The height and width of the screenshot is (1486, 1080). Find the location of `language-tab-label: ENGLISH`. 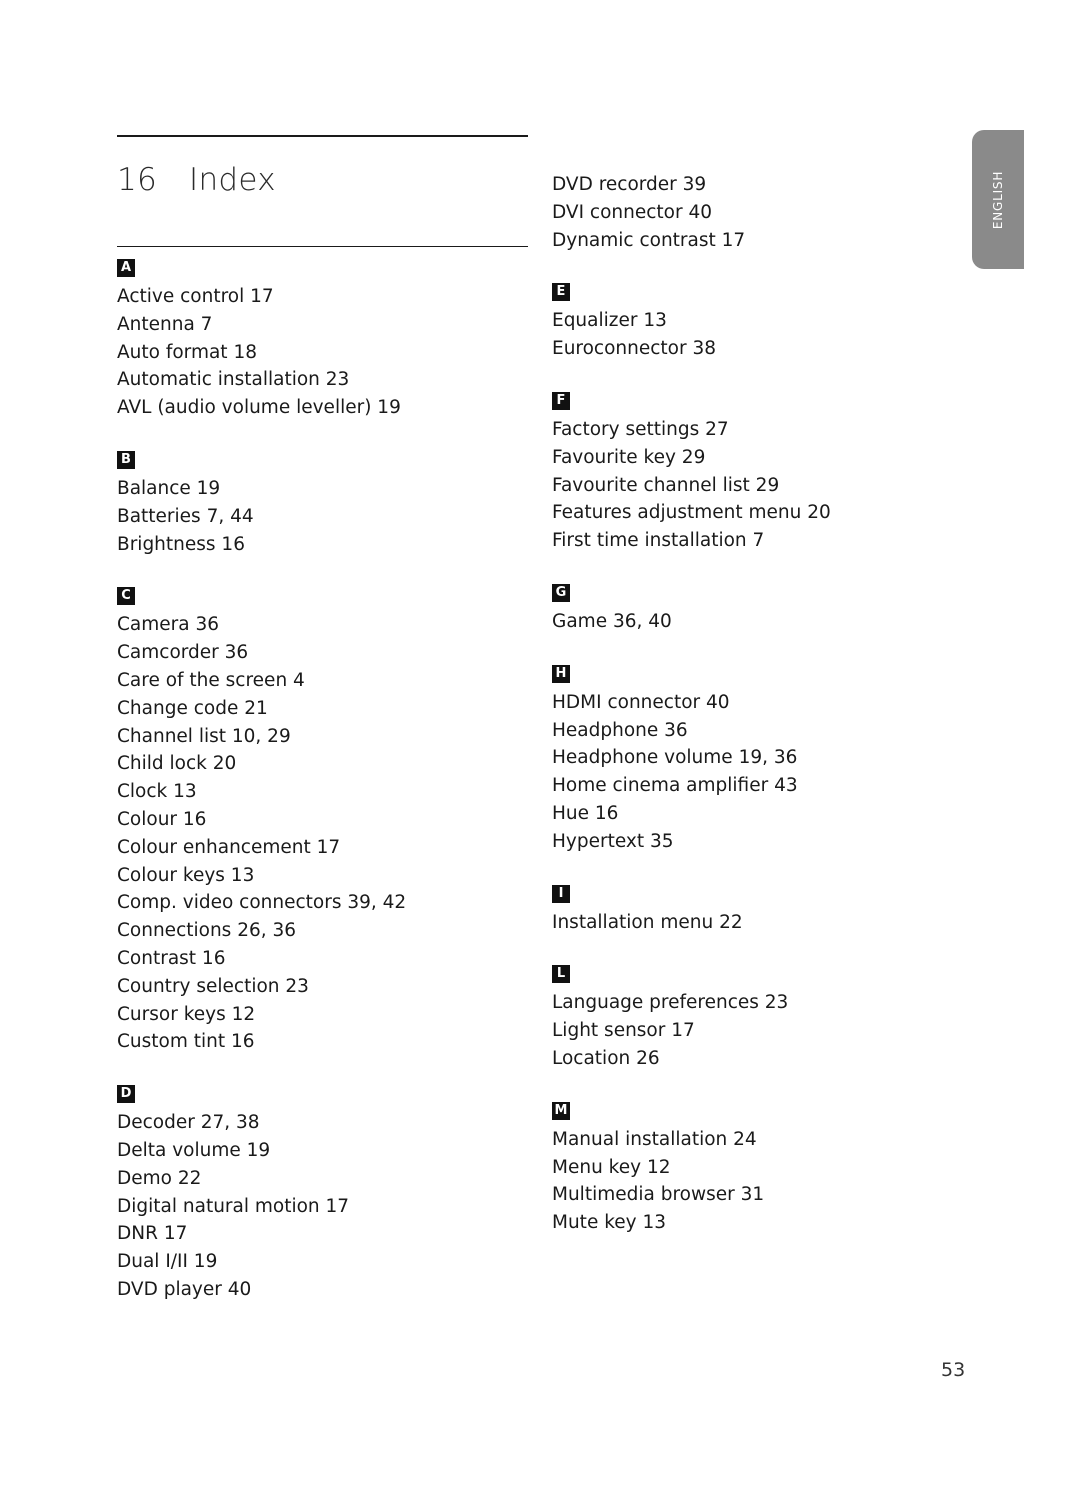

language-tab-label: ENGLISH is located at coordinates (998, 199).